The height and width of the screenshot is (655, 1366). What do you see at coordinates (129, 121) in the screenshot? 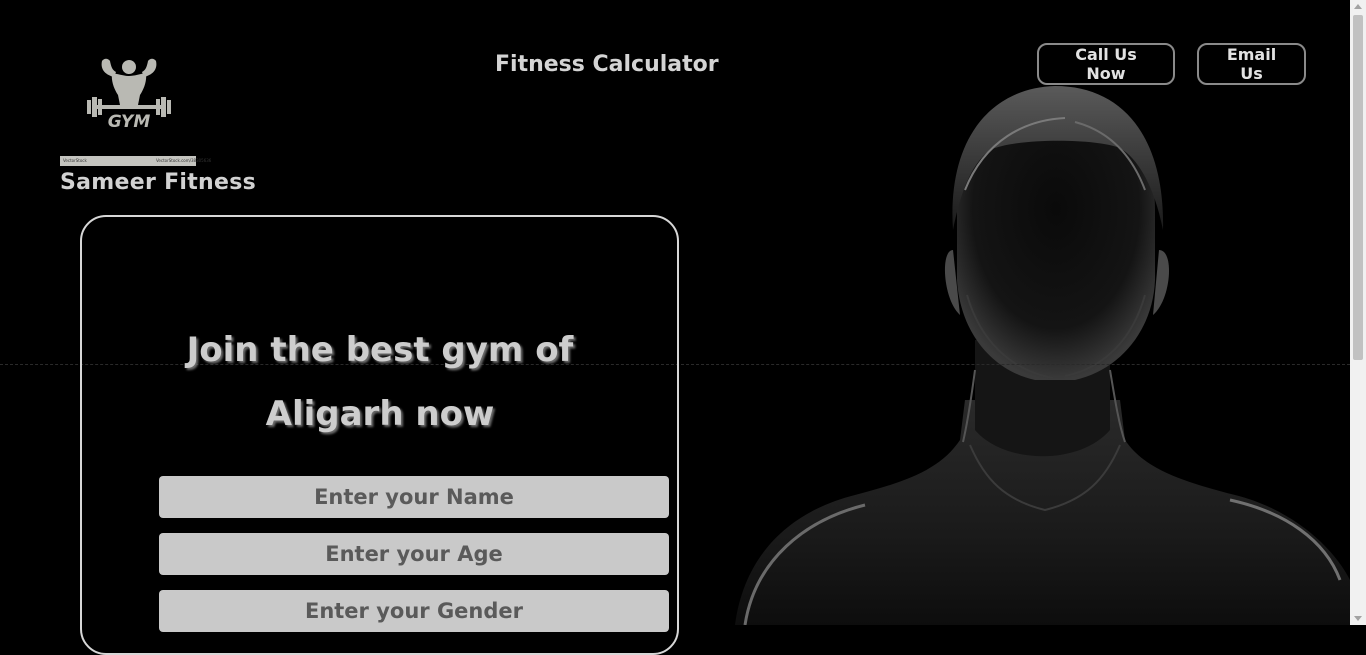
I see `logo-text: GYM` at bounding box center [129, 121].